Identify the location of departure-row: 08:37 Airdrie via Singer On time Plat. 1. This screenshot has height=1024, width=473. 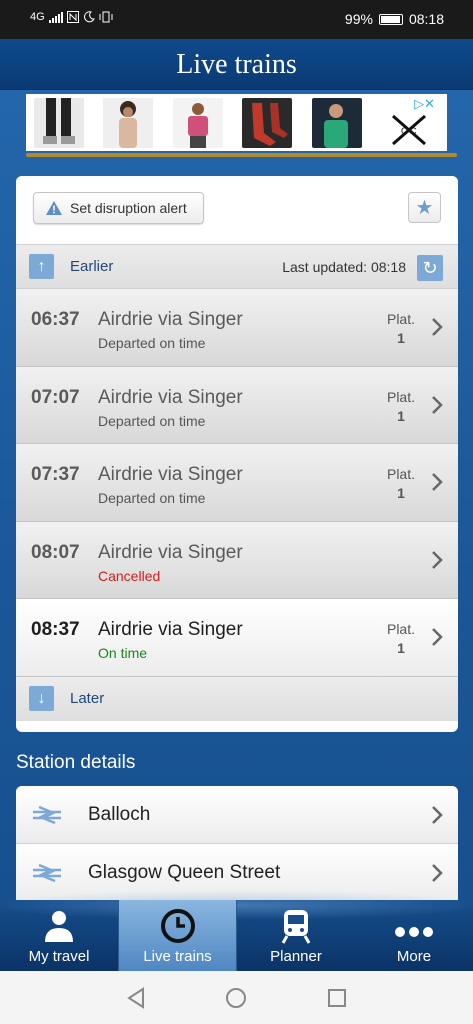
(237, 638).